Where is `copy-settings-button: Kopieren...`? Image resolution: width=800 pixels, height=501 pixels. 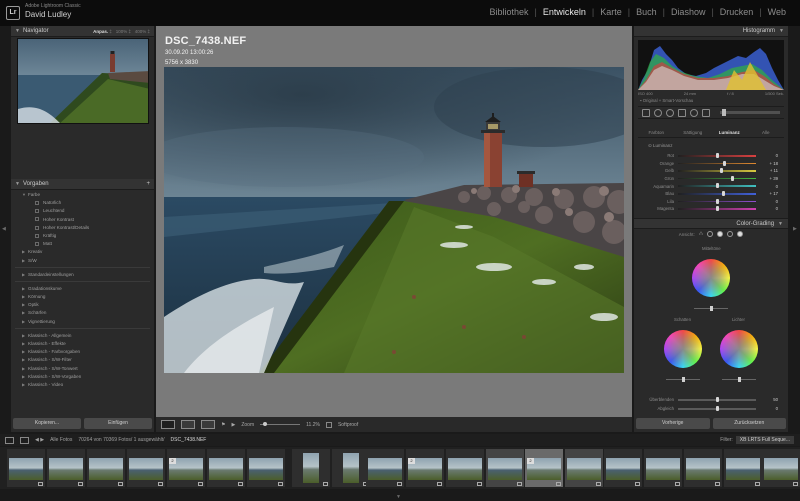
copy-settings-button: Kopieren... is located at coordinates (47, 423).